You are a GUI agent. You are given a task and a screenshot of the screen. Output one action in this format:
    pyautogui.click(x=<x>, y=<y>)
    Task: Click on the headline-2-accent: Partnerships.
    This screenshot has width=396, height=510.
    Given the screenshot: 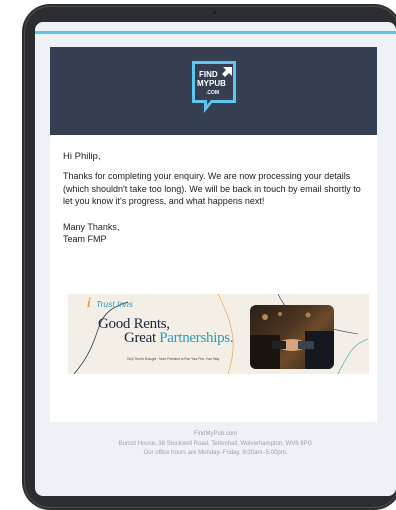 What is the action you would take?
    pyautogui.click(x=196, y=338)
    